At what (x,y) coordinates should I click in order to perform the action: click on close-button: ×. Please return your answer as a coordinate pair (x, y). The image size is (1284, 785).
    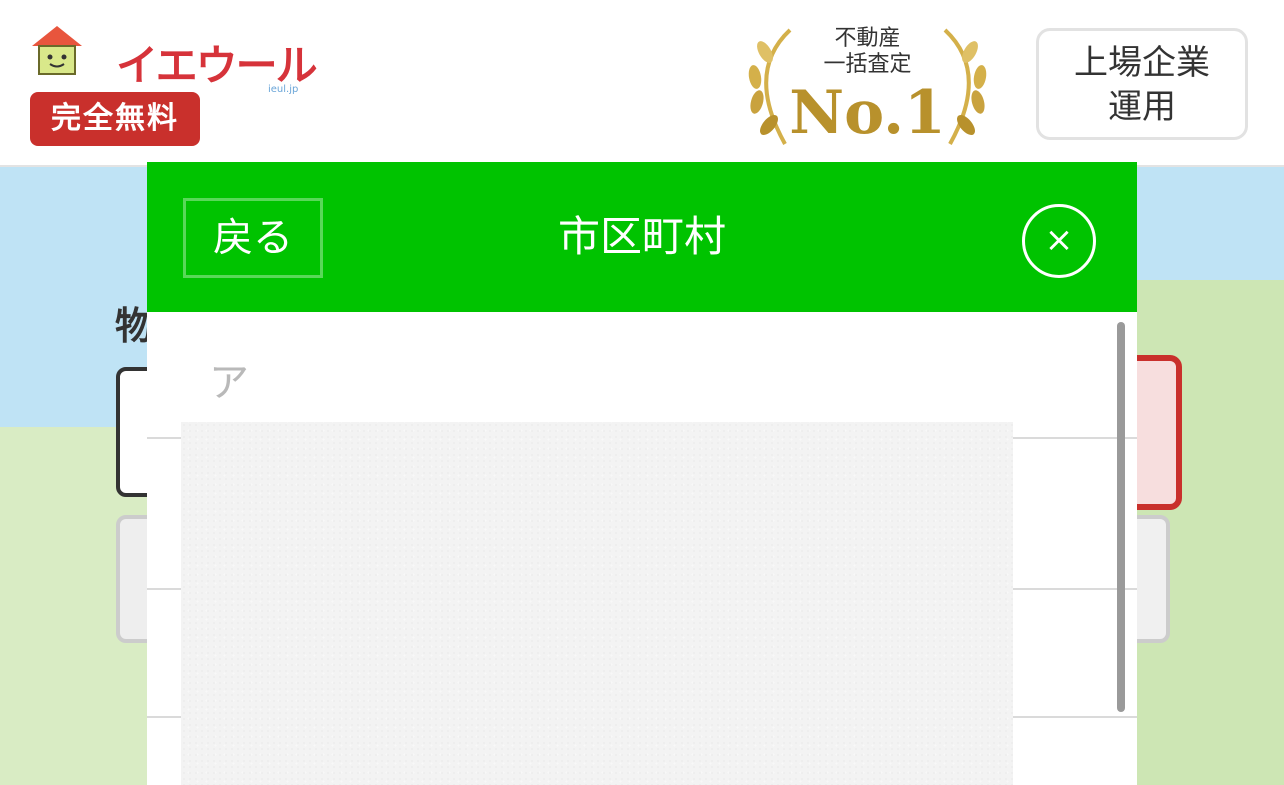
    Looking at the image, I should click on (1059, 241).